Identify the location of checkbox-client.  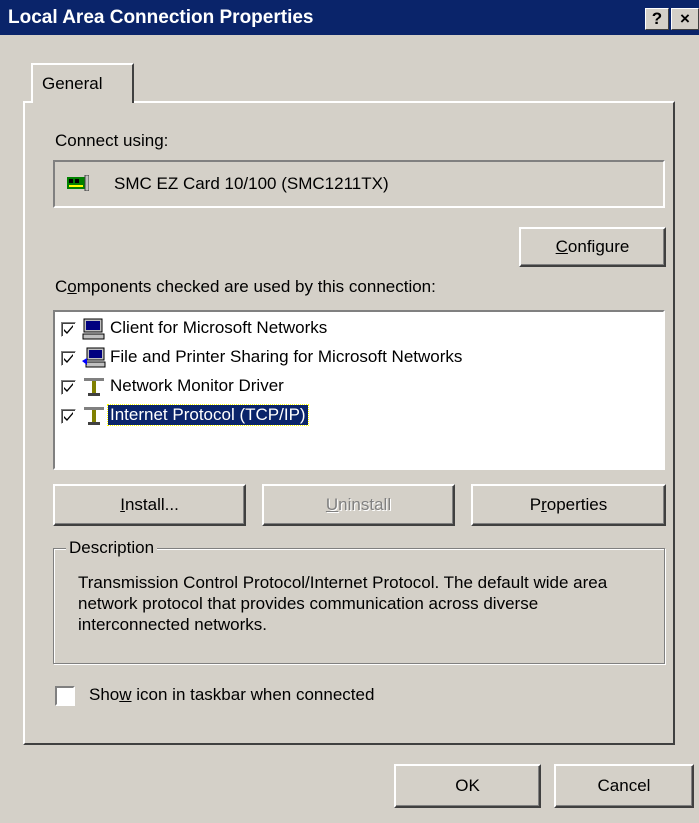
(68, 329).